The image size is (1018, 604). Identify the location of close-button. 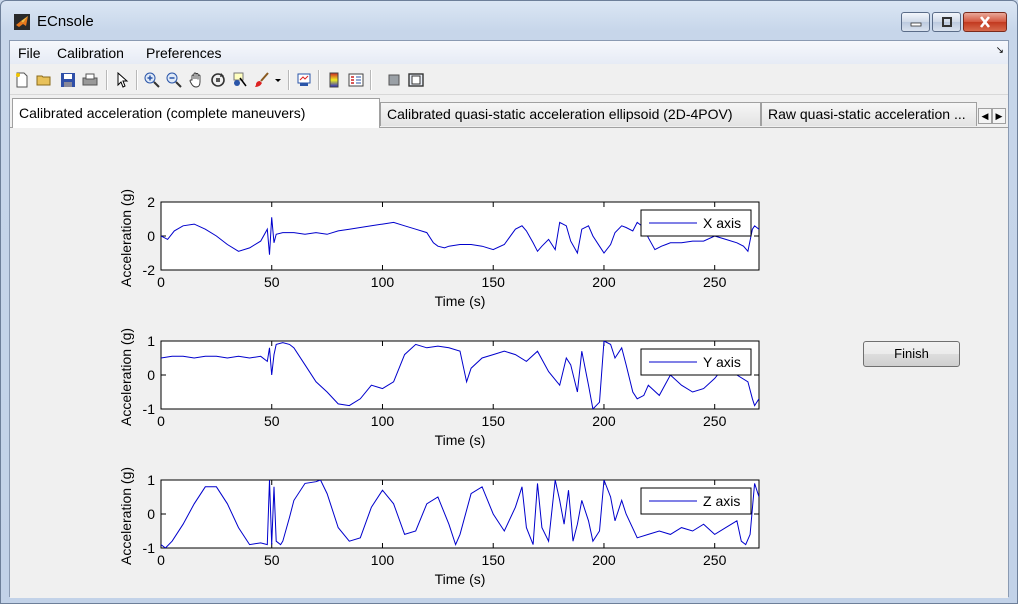
(985, 22).